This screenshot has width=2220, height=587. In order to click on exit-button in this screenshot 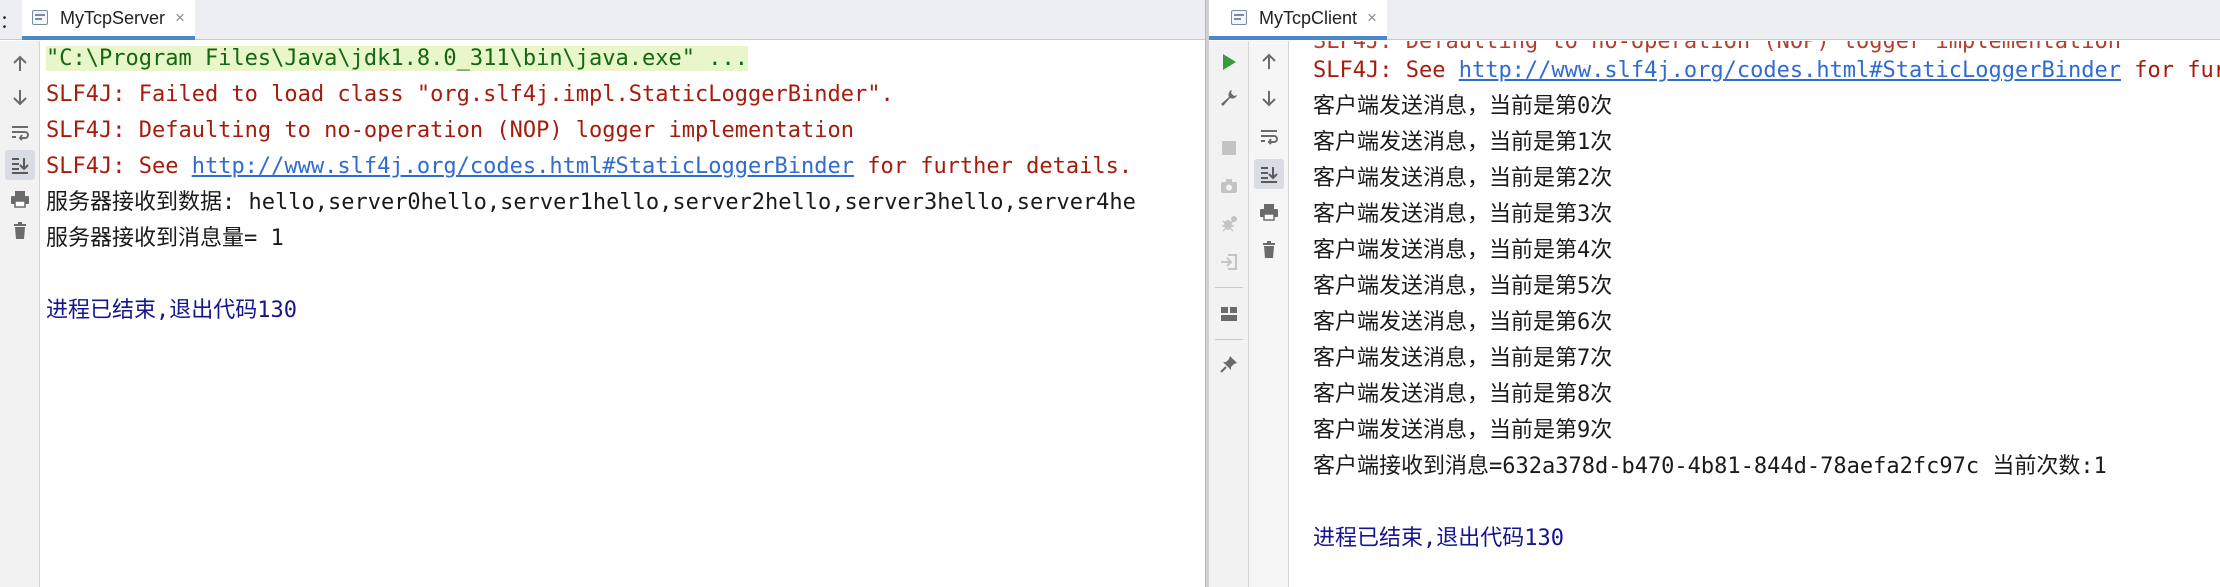, I will do `click(1229, 262)`.